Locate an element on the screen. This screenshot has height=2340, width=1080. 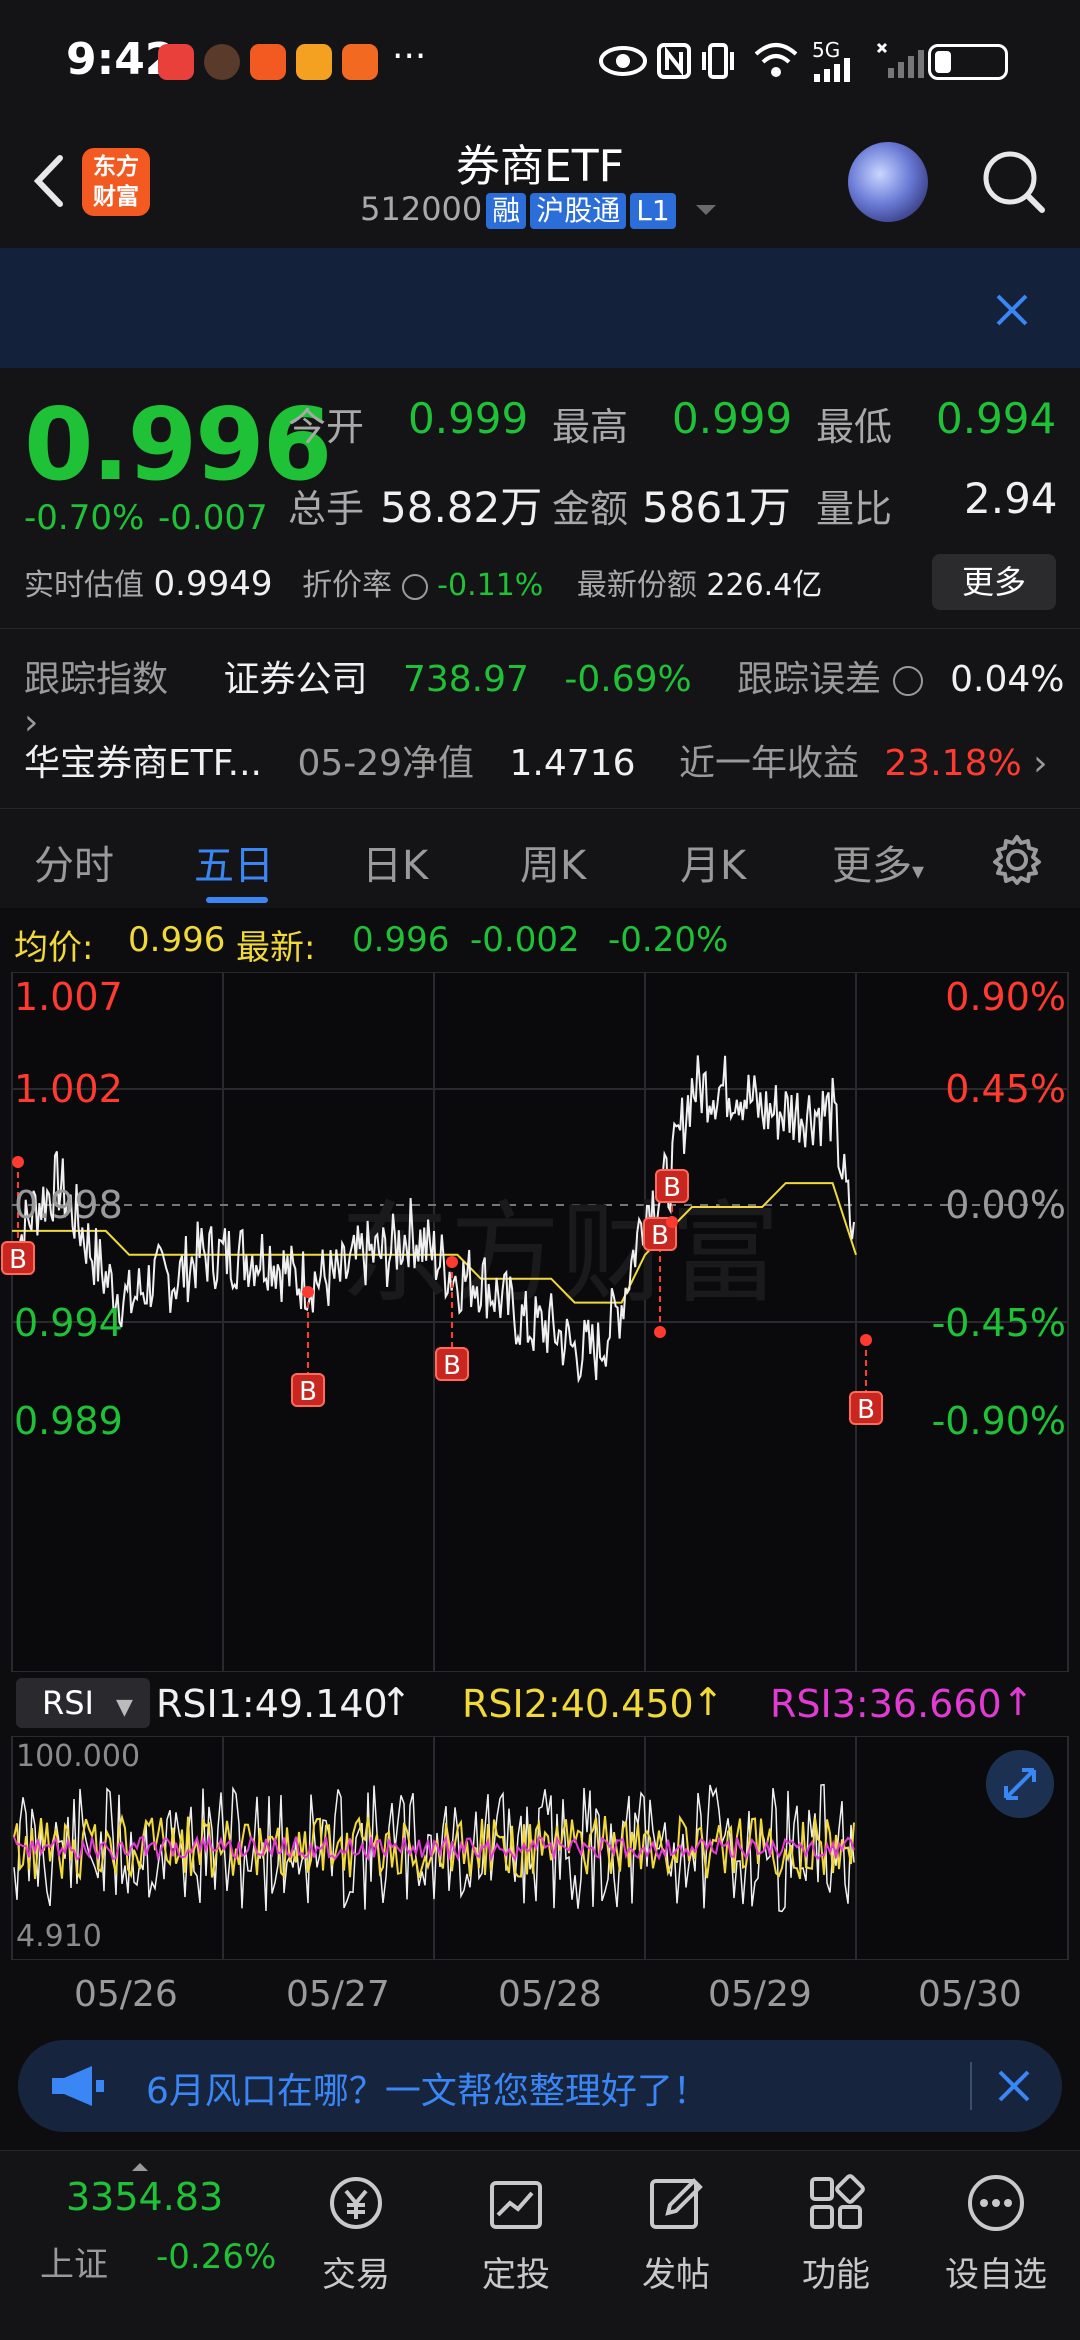
chevron-right-icon: › is located at coordinates (1040, 763).